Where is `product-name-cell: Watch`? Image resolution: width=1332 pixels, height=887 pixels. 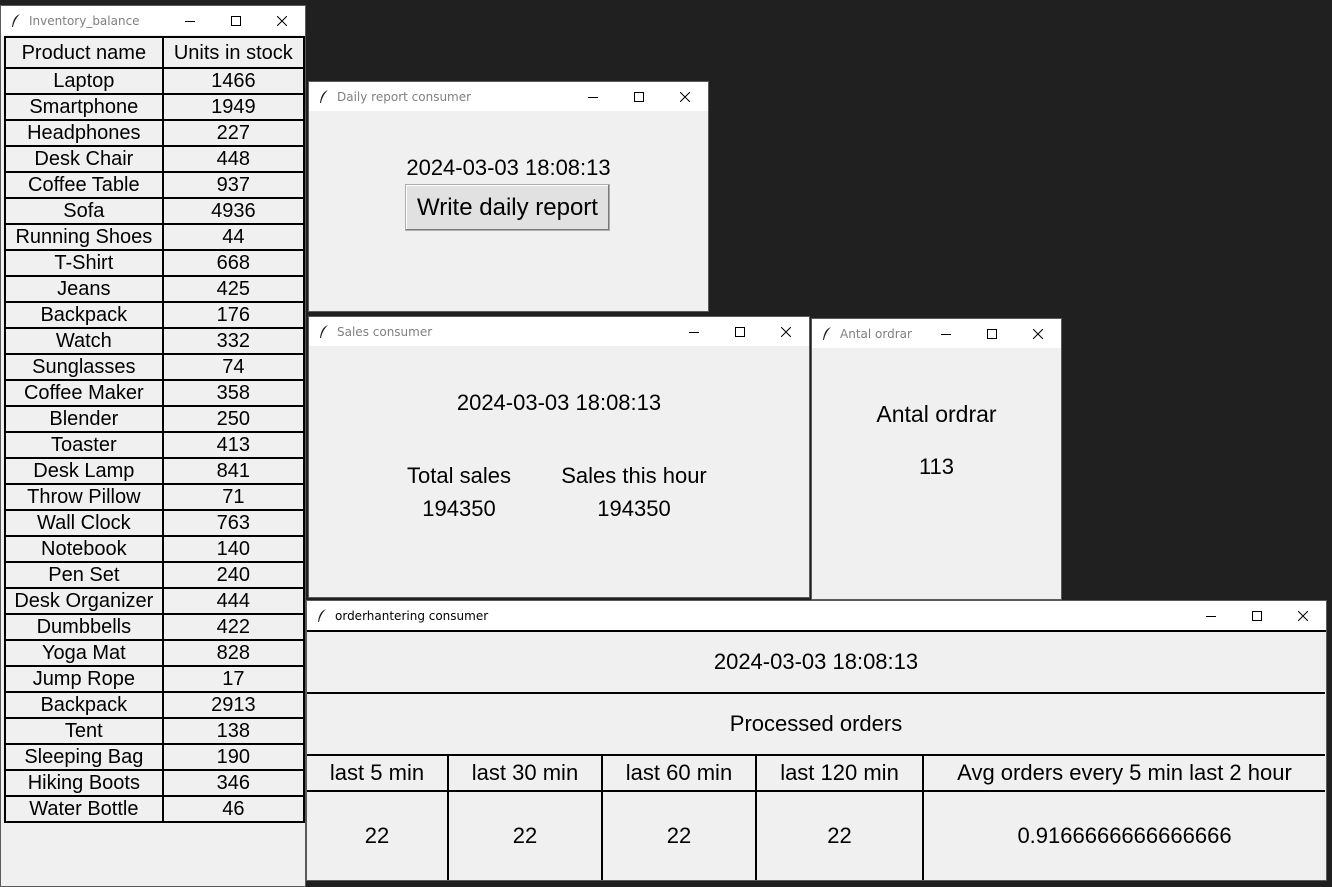
product-name-cell: Watch is located at coordinates (84, 341).